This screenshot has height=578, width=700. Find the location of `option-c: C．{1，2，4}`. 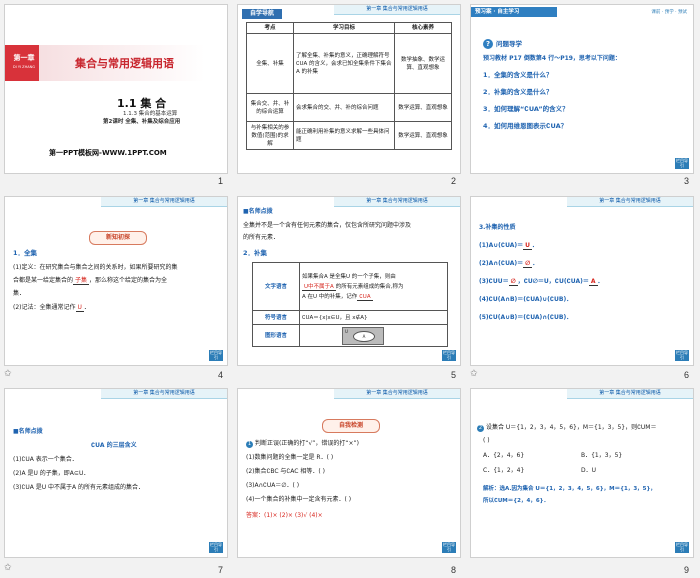

option-c: C．{1，2，4} is located at coordinates (504, 470).